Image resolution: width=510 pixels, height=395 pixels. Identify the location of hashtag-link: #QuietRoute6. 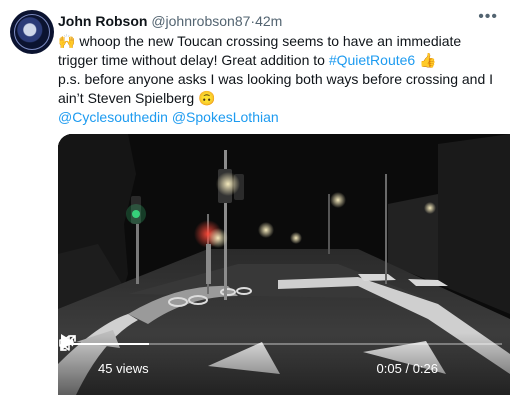
(372, 60).